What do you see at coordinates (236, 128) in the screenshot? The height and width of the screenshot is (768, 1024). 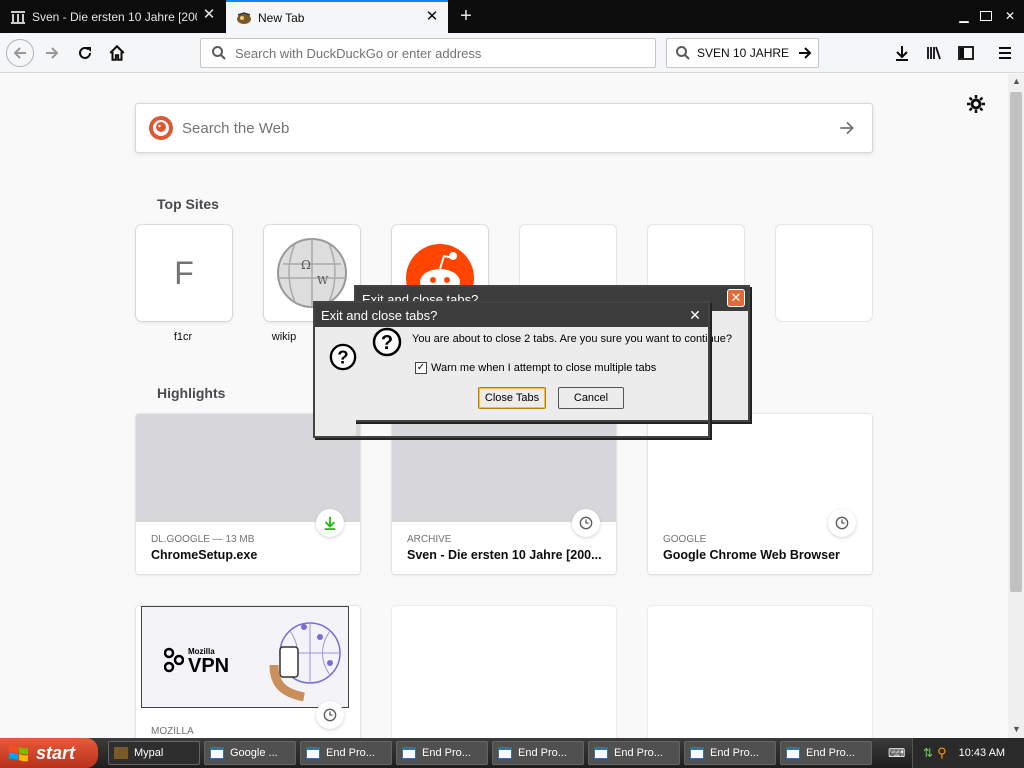 I see `web-search-placeholder: Search the Web` at bounding box center [236, 128].